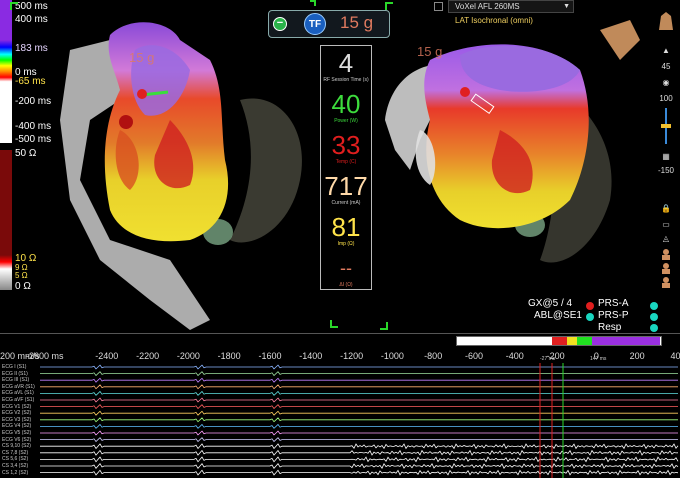 The width and height of the screenshot is (680, 478). Describe the element at coordinates (613, 303) in the screenshot. I see `legend-prs-a: PRS-A` at that location.